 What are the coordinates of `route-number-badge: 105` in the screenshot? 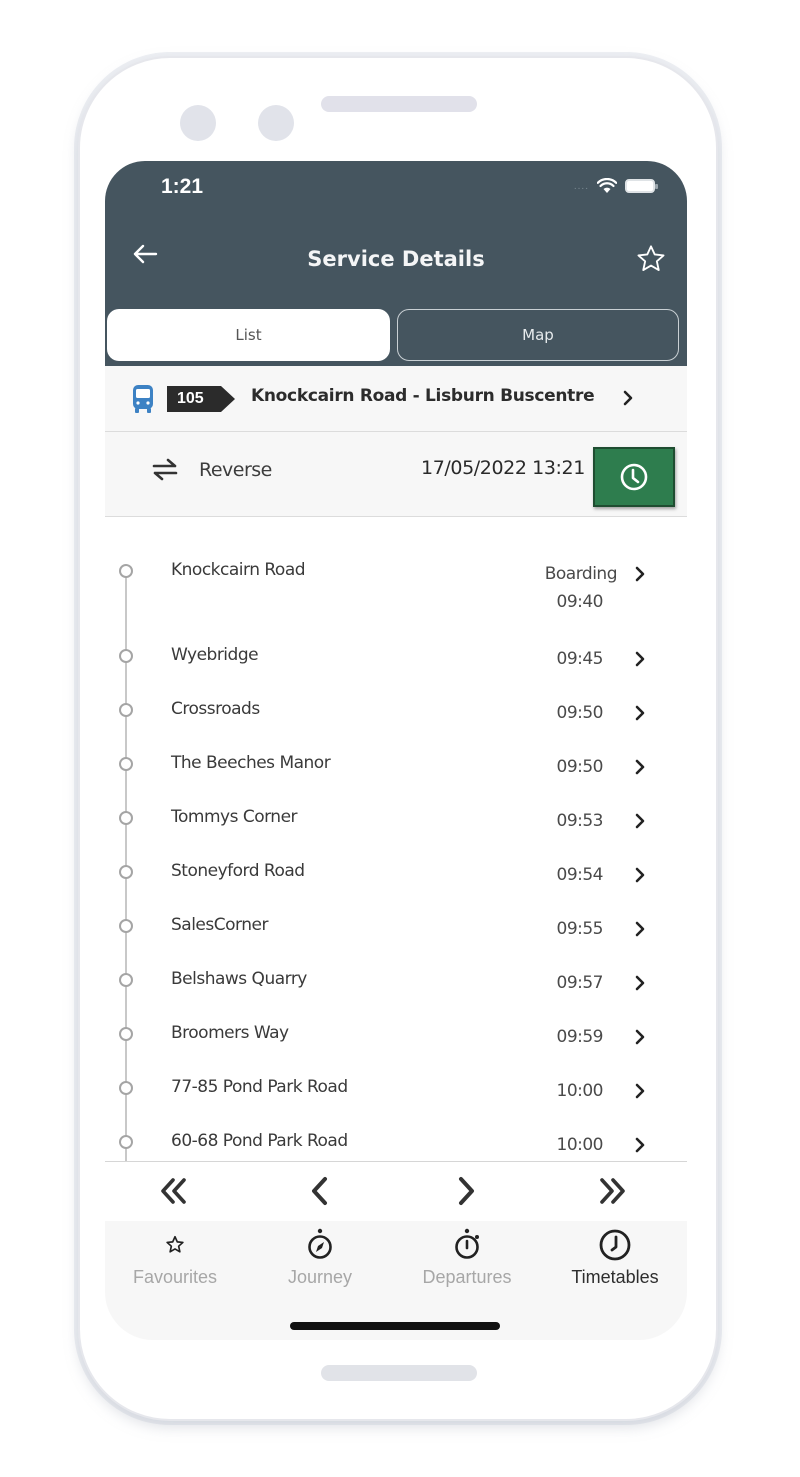 It's located at (201, 399).